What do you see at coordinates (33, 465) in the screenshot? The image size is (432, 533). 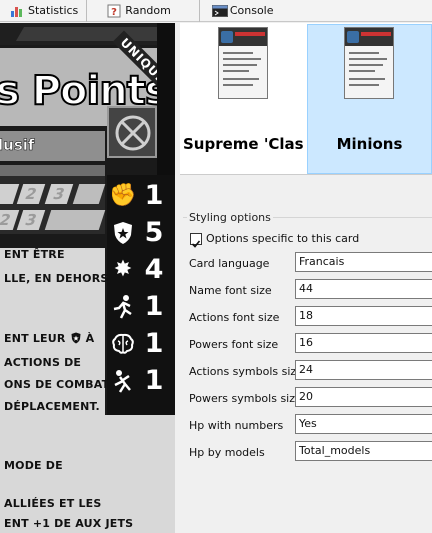 I see `card-text-line: MODE DE` at bounding box center [33, 465].